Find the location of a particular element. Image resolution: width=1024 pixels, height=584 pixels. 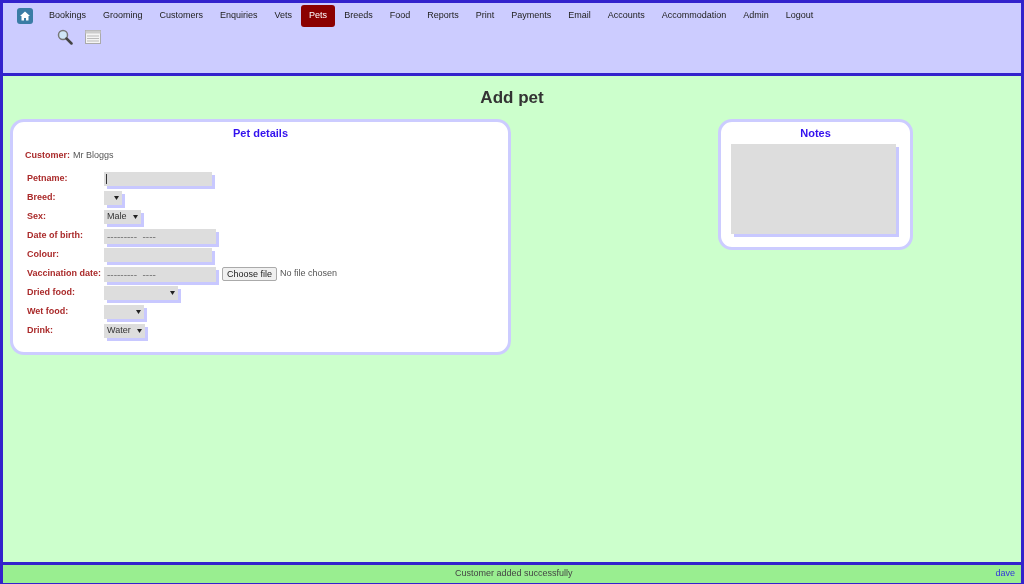

card-title: Notes is located at coordinates (815, 133).